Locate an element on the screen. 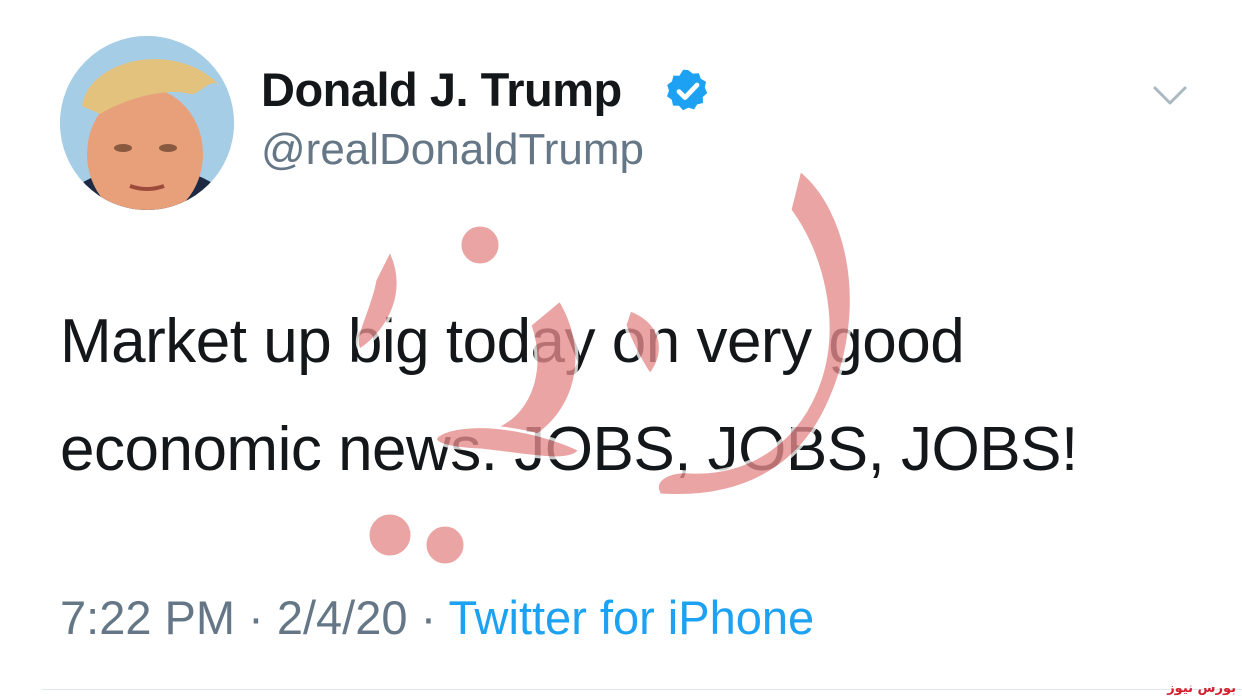 This screenshot has height=700, width=1242. author-display-name: Donald J. Trump is located at coordinates (441, 89).